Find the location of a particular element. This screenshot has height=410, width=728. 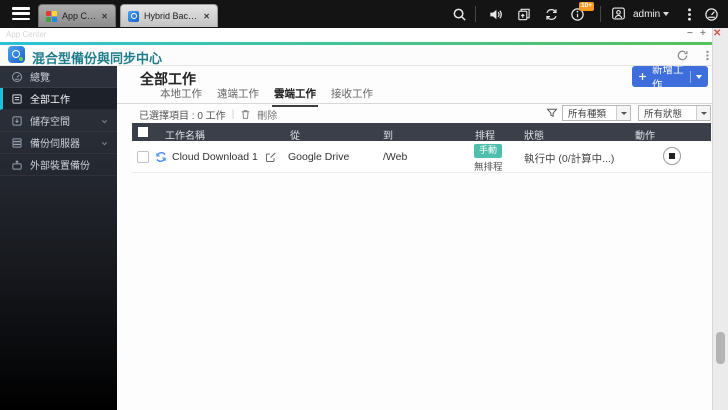

type-filter-select: 所有種類 is located at coordinates (596, 113).